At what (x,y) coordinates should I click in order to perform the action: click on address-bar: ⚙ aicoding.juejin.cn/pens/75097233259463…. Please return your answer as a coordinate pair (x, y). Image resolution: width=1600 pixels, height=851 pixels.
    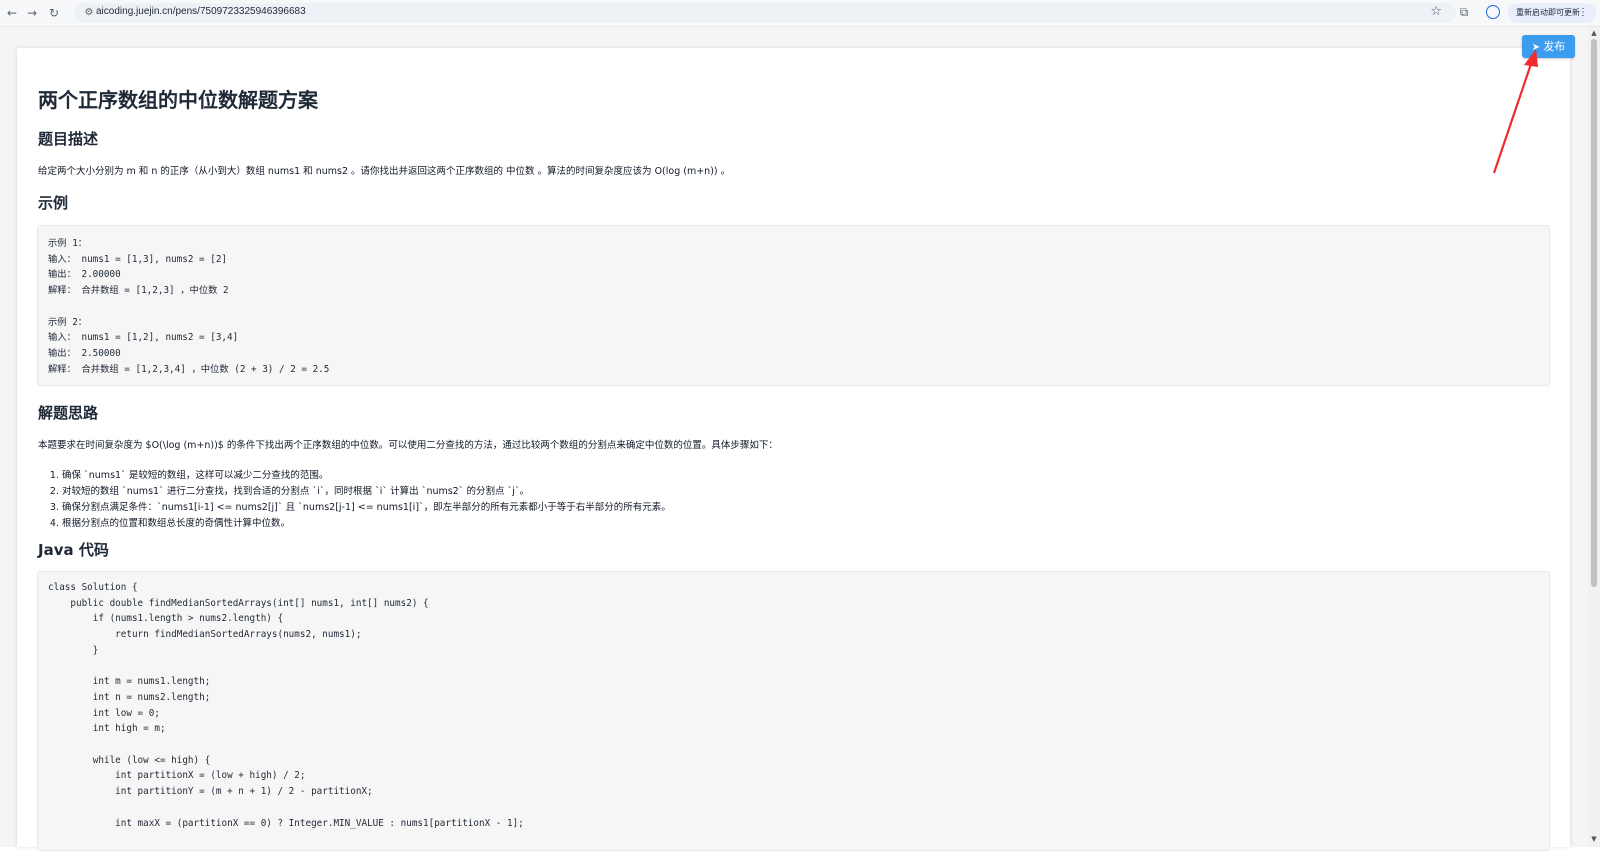
    Looking at the image, I should click on (765, 13).